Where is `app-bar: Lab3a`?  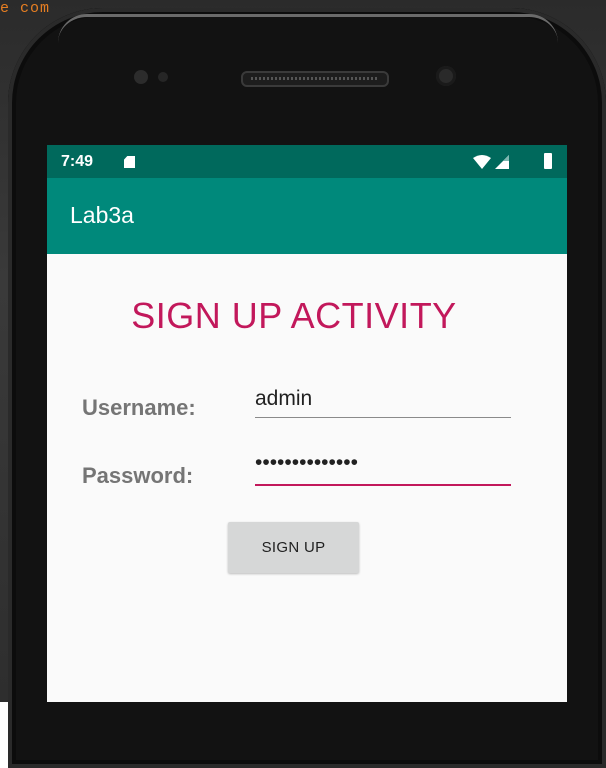 app-bar: Lab3a is located at coordinates (307, 216).